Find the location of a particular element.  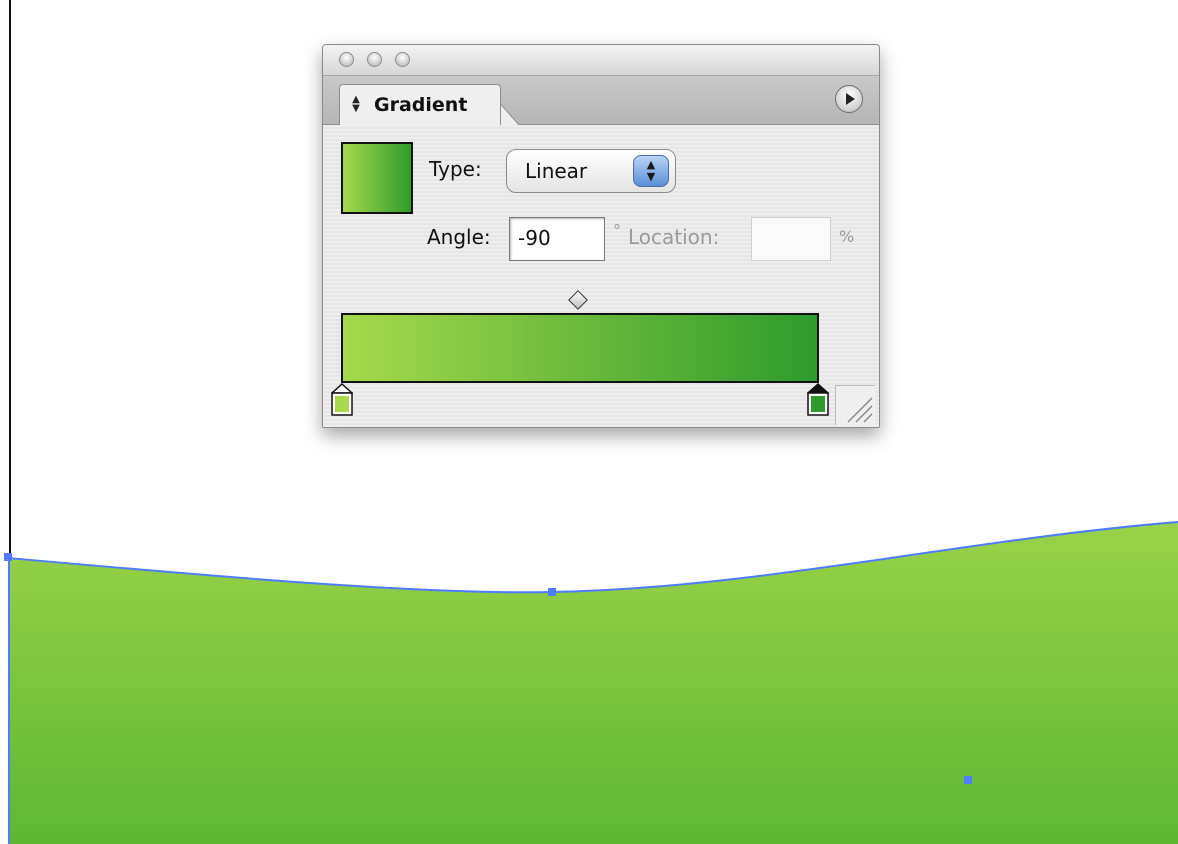

palette-menu-button is located at coordinates (849, 99).